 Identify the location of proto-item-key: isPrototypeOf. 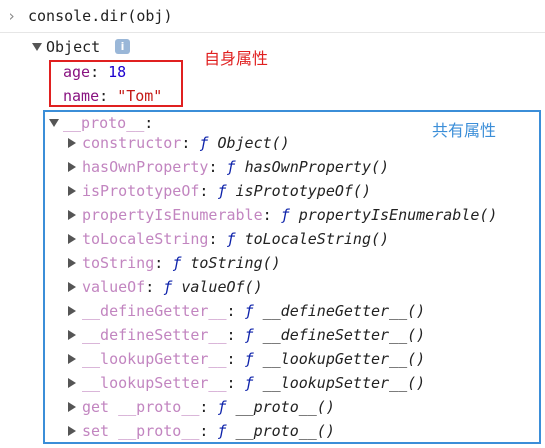
(141, 191).